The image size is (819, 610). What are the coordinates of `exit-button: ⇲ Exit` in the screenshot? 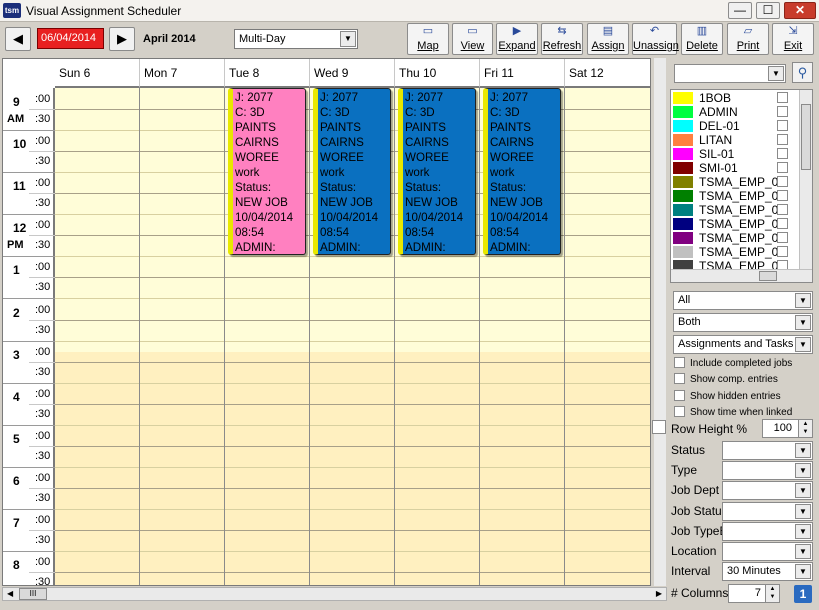 It's located at (793, 39).